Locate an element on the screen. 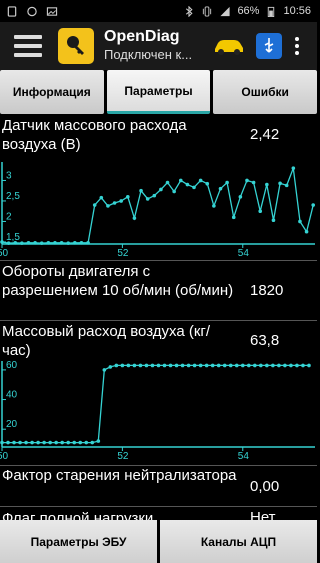 This screenshot has width=320, height=563. y-tick-label: 40 is located at coordinates (12, 395).